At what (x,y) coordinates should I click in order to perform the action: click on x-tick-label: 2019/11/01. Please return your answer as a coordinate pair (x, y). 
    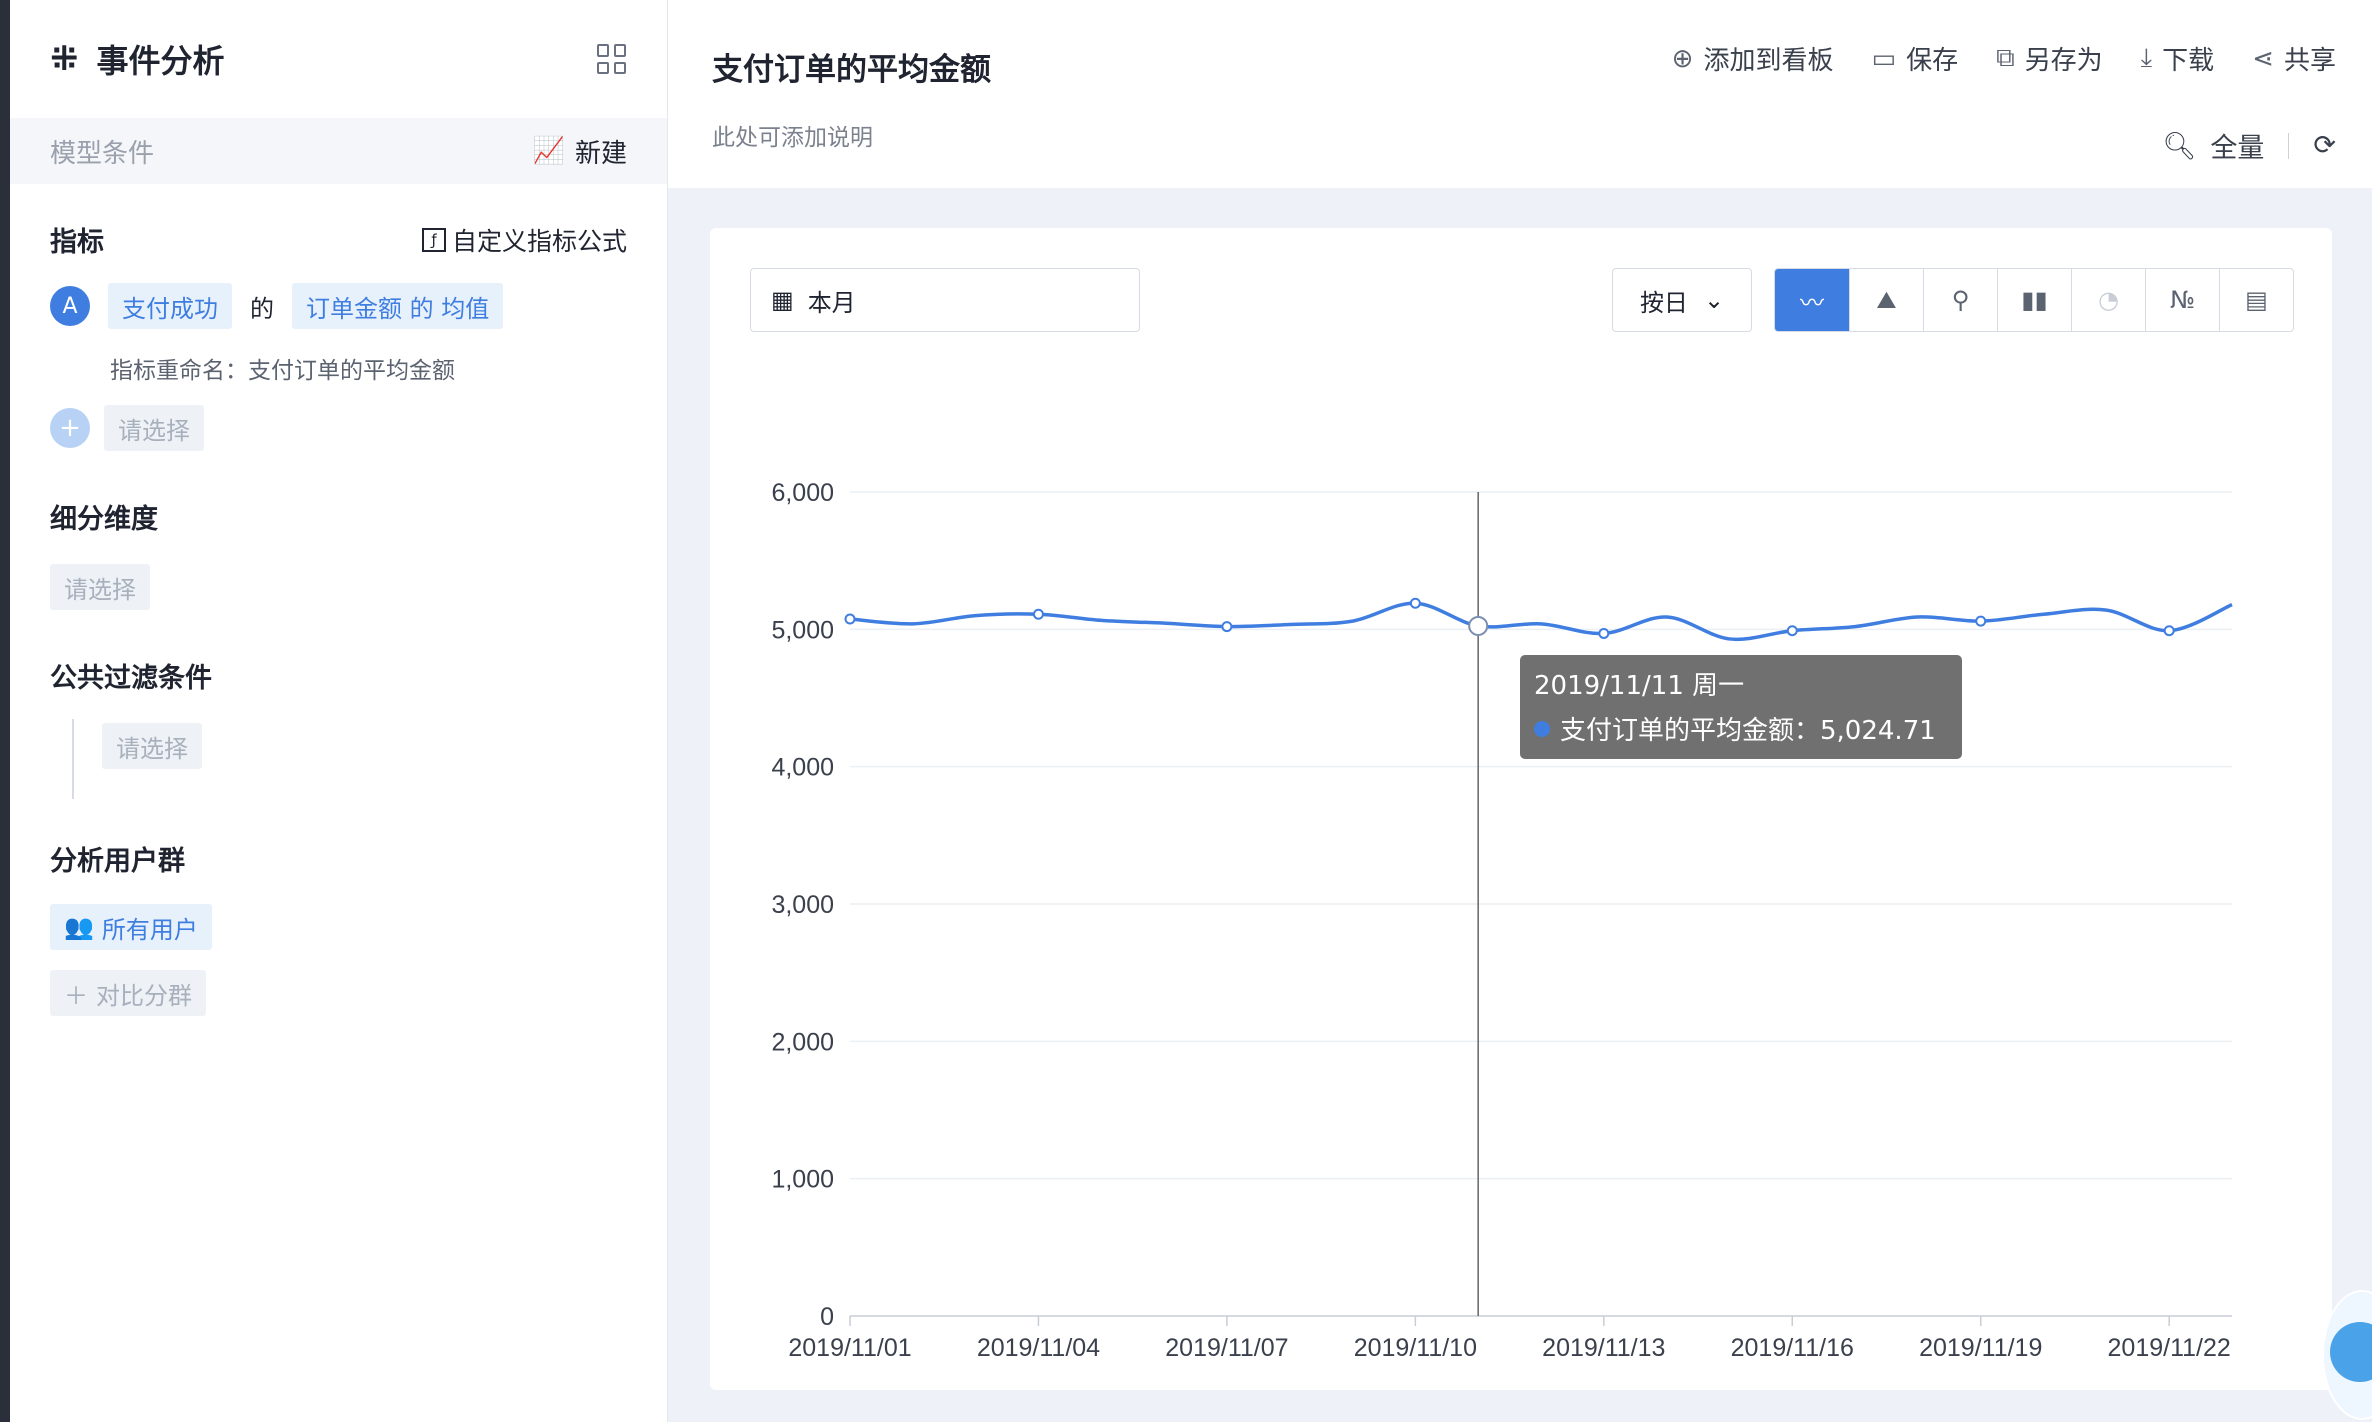
    Looking at the image, I should click on (849, 1348).